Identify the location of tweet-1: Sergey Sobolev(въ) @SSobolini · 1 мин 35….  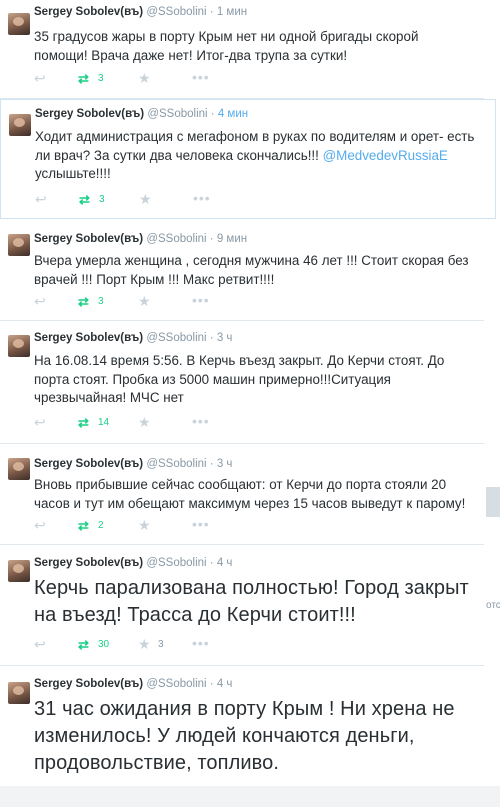
(242, 49).